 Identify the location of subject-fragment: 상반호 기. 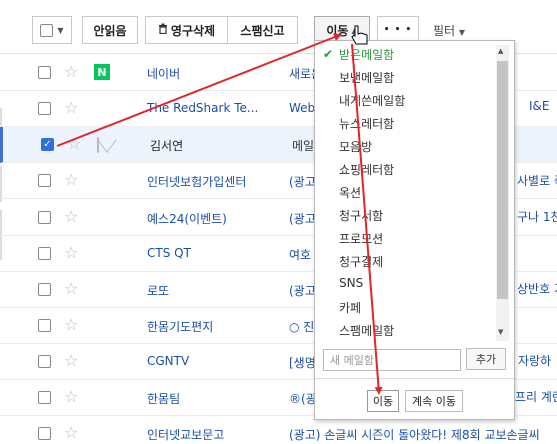
(537, 288).